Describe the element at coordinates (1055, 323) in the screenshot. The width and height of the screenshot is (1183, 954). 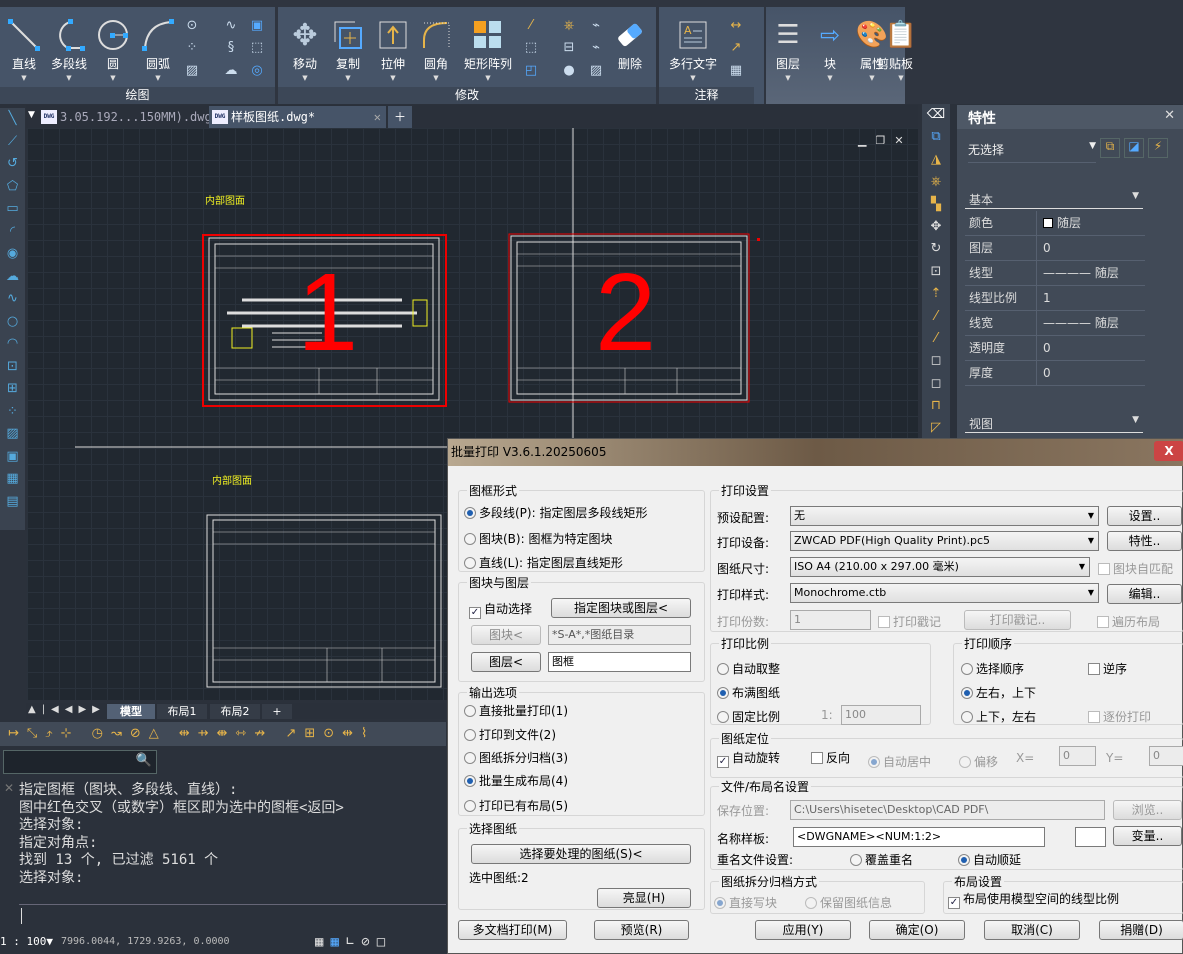
I see `property-row: 线宽 ———— 随层` at that location.